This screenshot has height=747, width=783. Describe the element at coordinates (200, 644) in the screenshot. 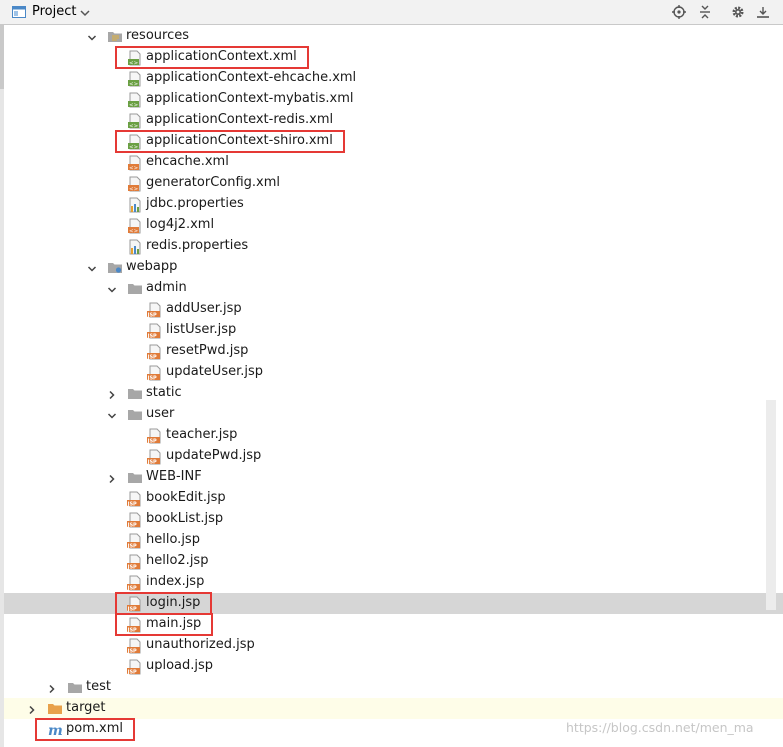

I see `tree-item-label: unauthorized.jsp` at that location.